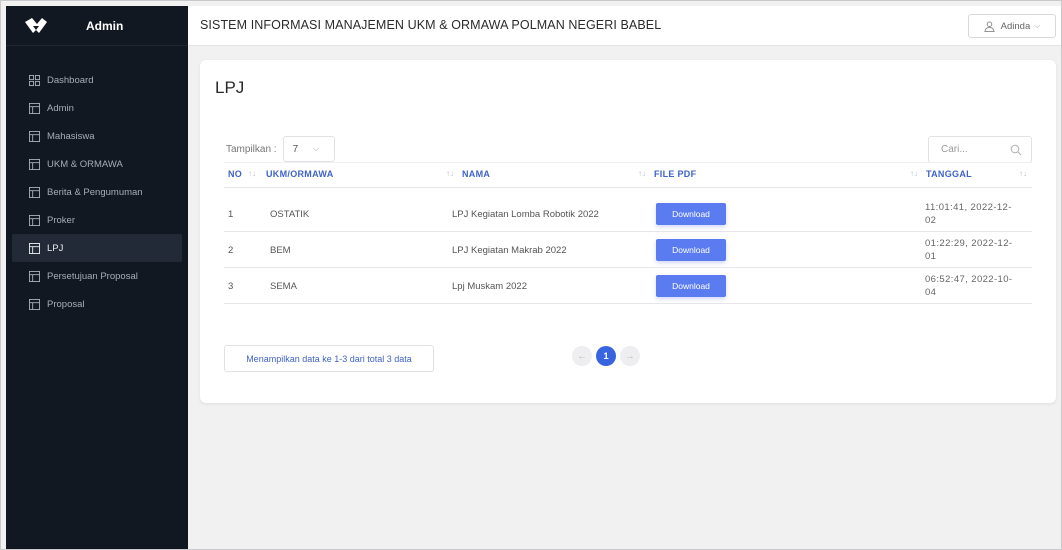  I want to click on cell-ukm: SEMA, so click(283, 286).